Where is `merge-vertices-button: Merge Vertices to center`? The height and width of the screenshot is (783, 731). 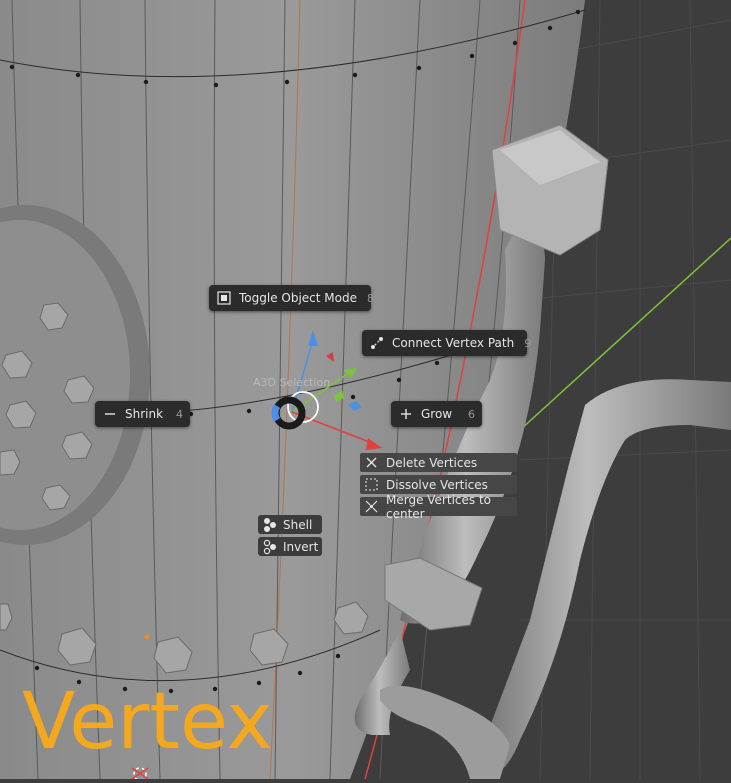
merge-vertices-button: Merge Vertices to center is located at coordinates (438, 507).